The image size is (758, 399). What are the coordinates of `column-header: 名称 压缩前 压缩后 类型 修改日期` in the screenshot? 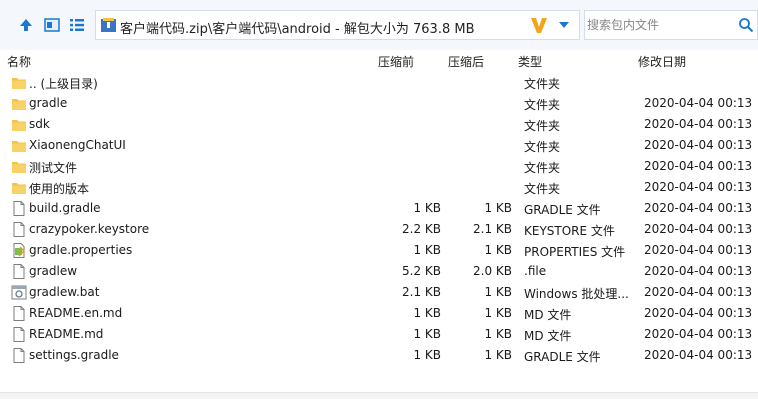 It's located at (379, 60).